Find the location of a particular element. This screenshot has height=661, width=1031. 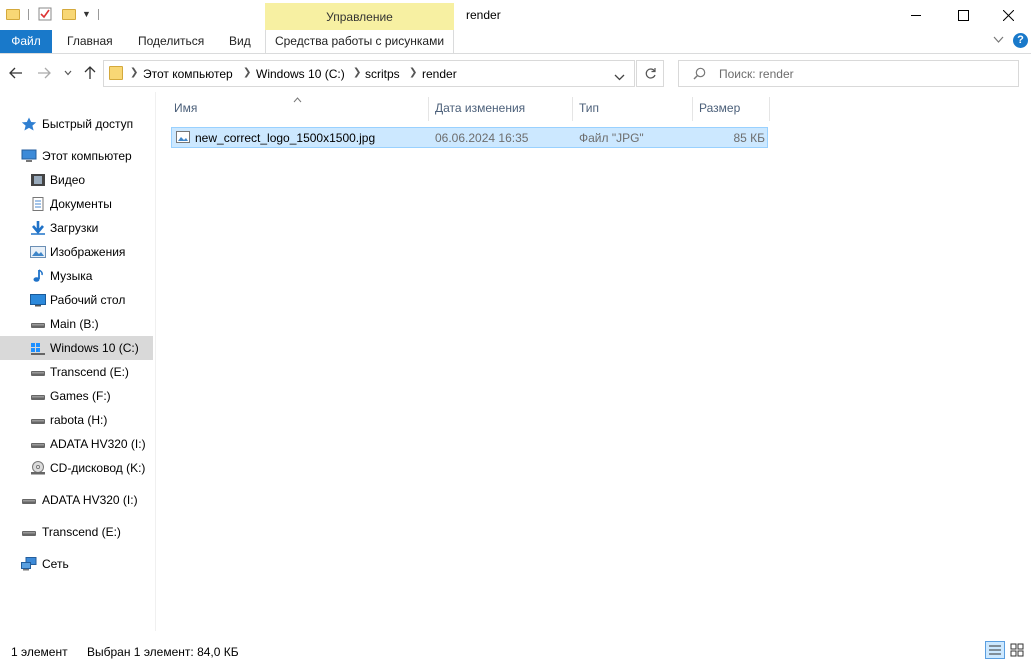

column-header-modified: Дата изменения is located at coordinates (503, 108).